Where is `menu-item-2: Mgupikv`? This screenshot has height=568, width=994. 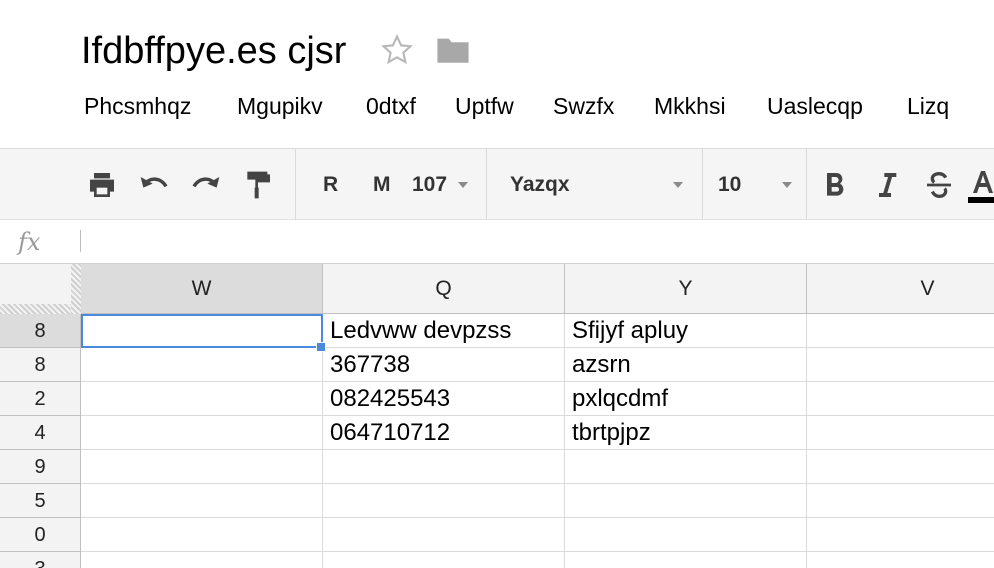 menu-item-2: Mgupikv is located at coordinates (280, 106).